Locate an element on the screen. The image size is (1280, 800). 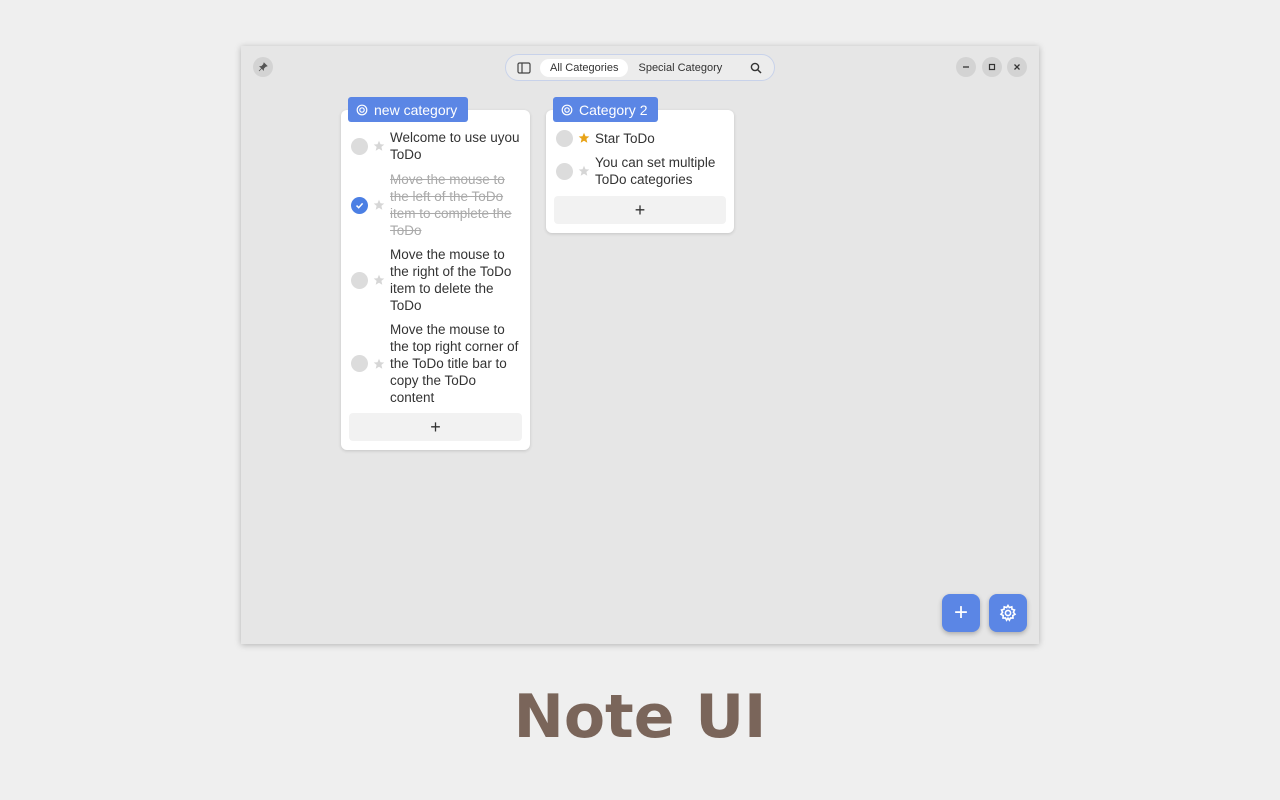
sidebar-toggle-button is located at coordinates (524, 68).